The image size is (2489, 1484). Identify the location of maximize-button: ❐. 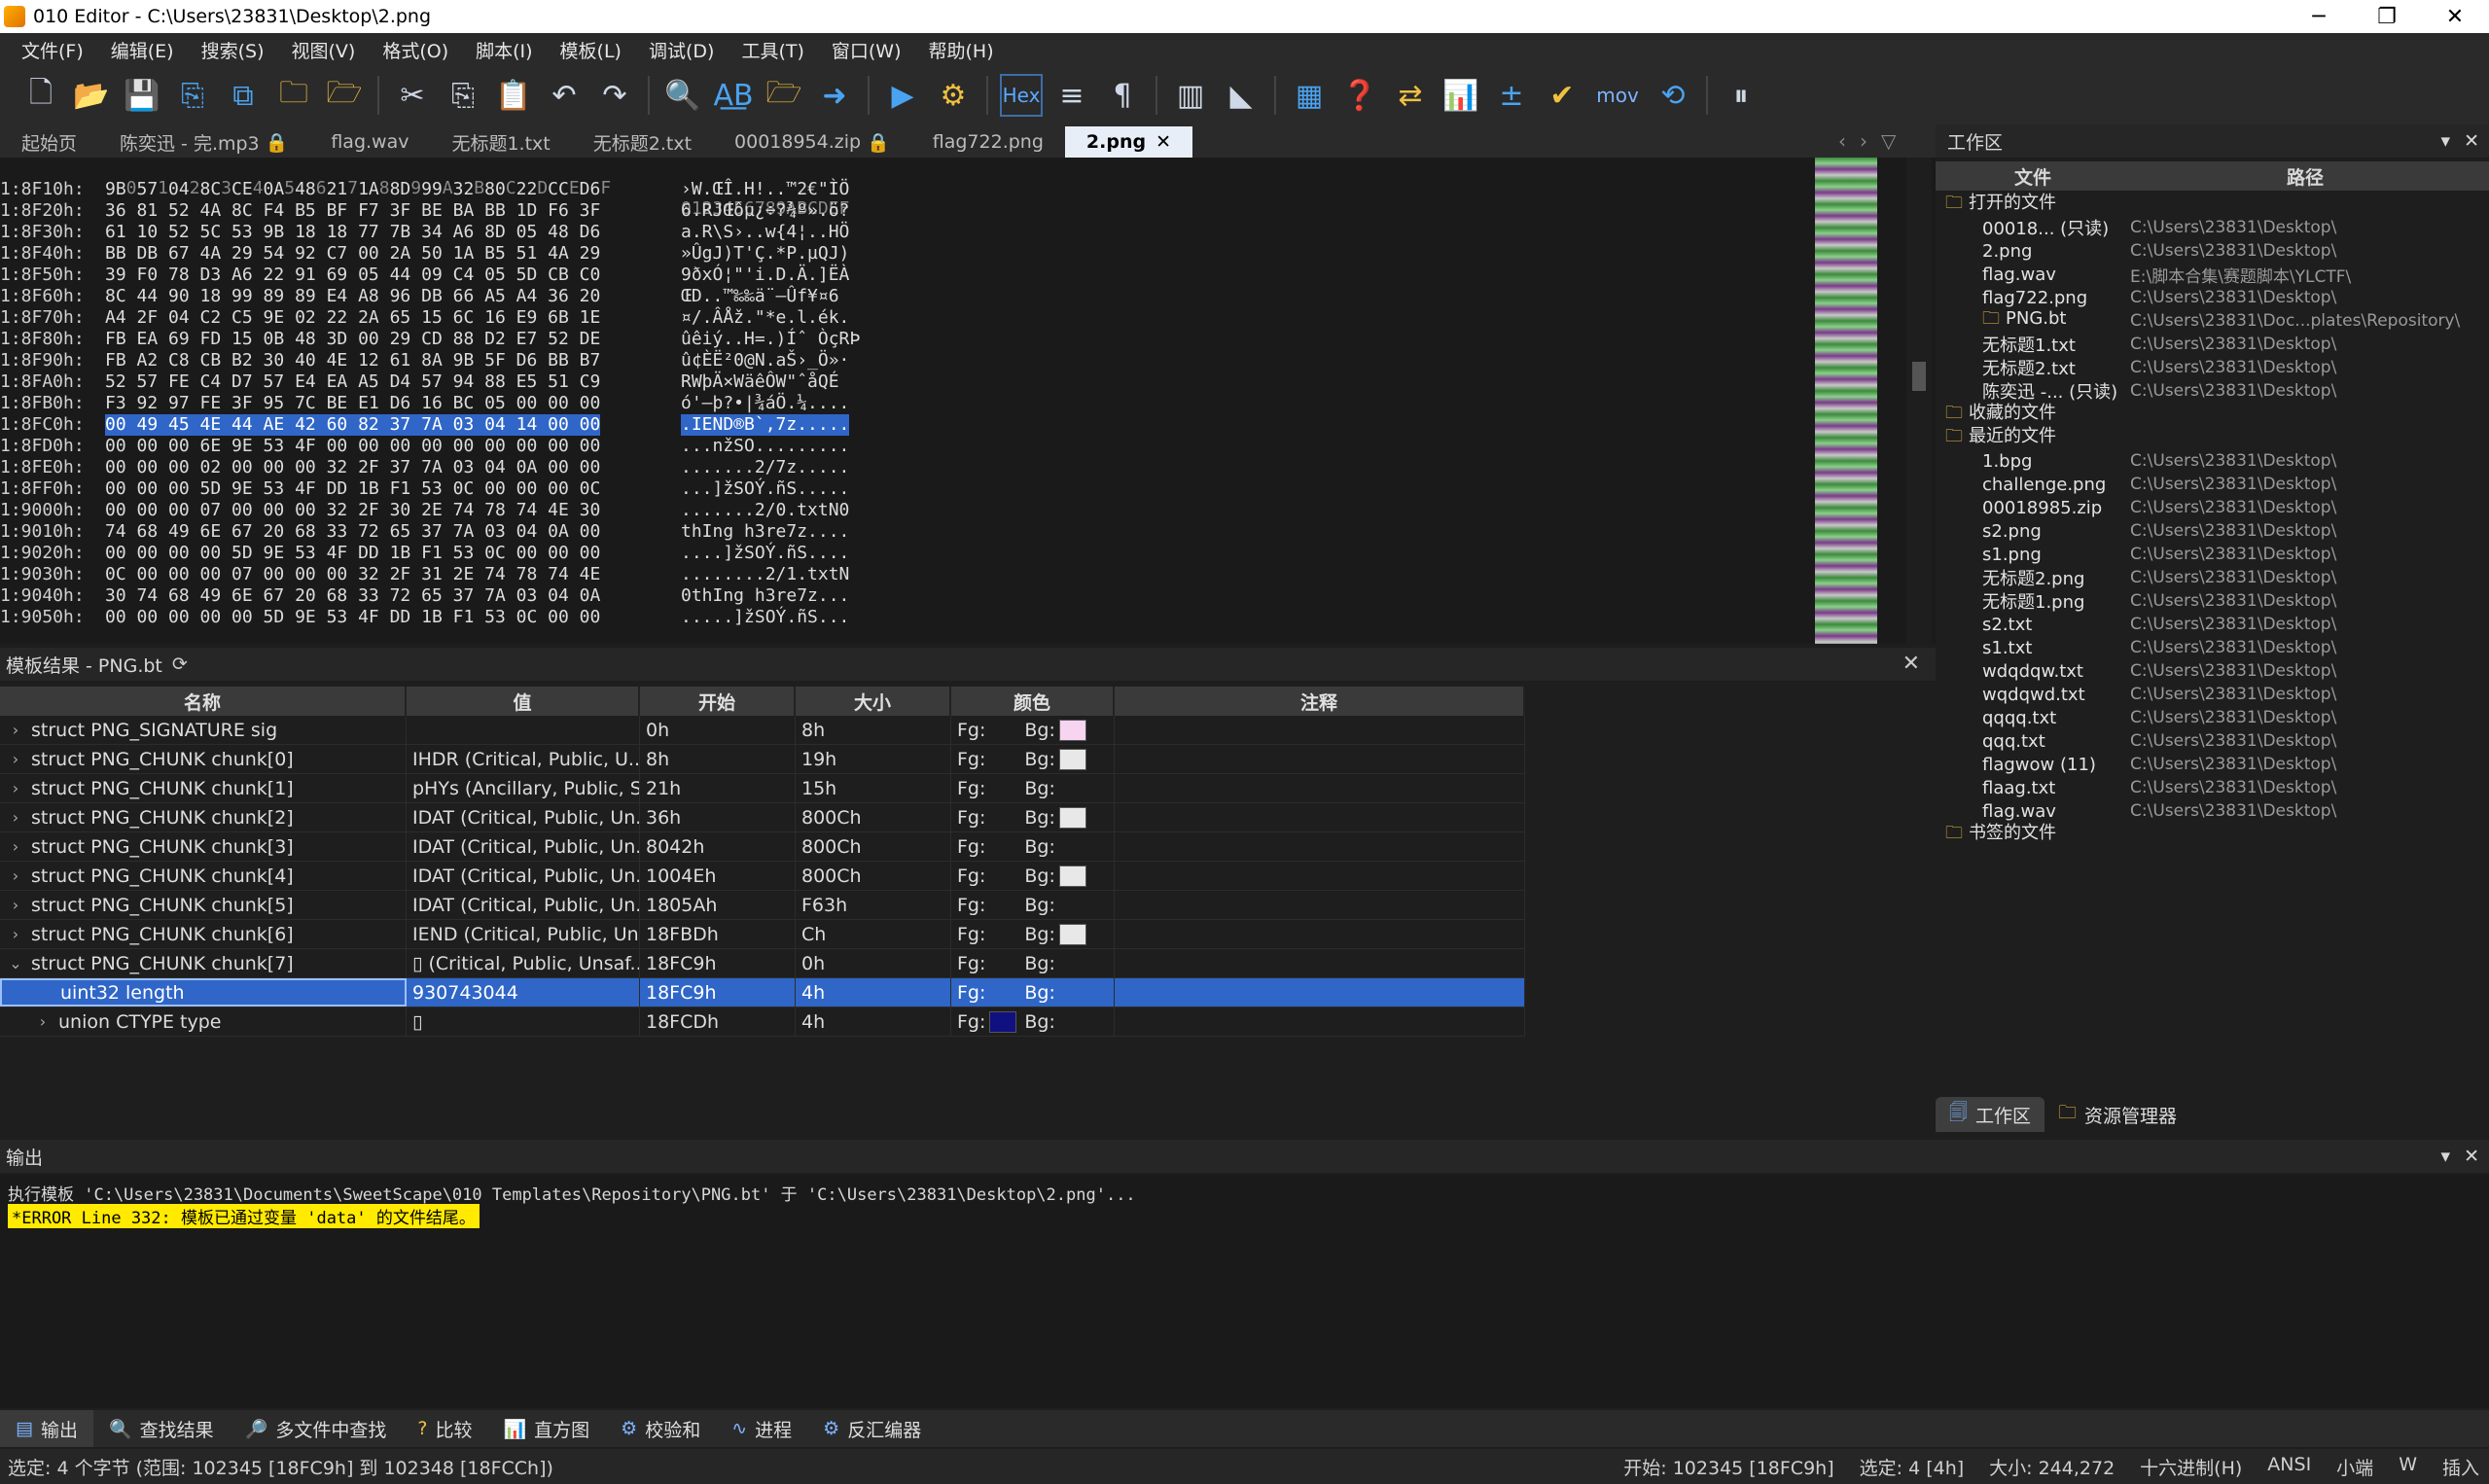
(2387, 17).